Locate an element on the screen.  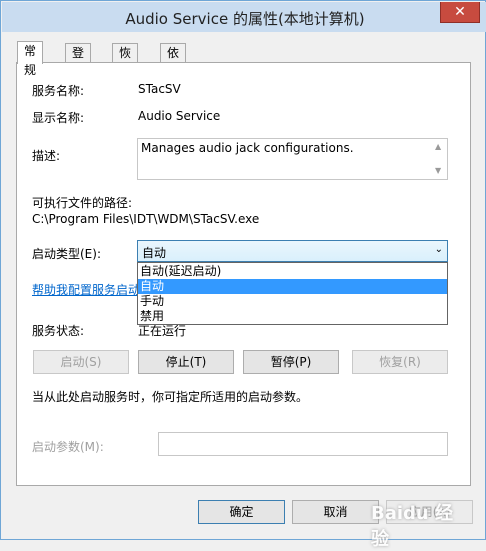
tab-logon: 登录 is located at coordinates (78, 61).